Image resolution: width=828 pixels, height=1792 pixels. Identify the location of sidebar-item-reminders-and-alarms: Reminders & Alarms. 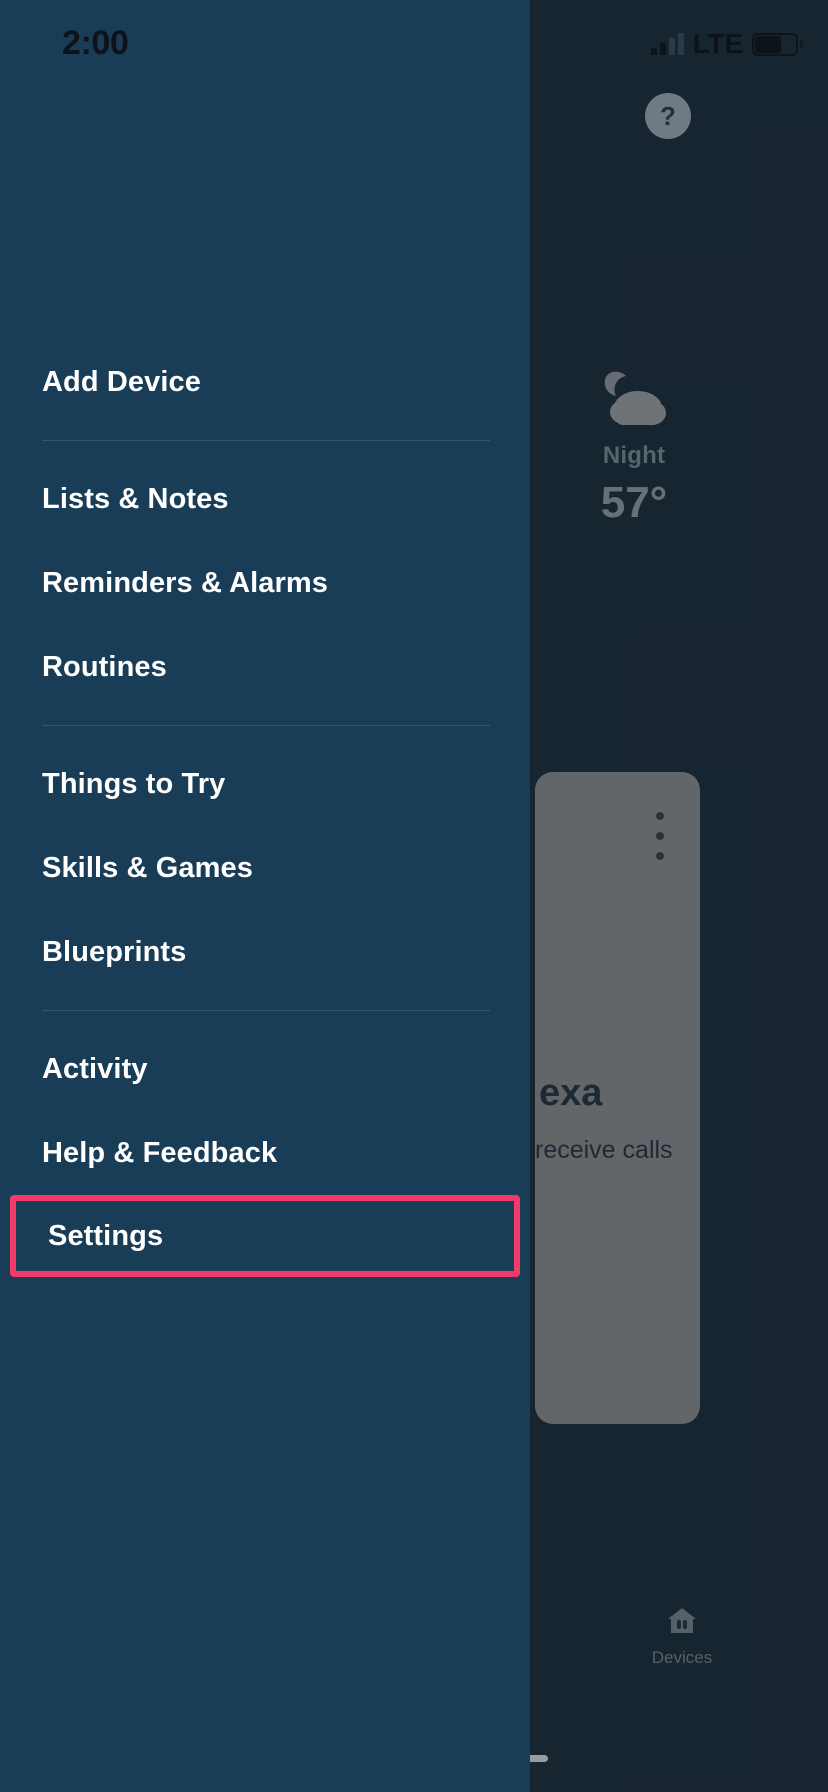
(265, 583).